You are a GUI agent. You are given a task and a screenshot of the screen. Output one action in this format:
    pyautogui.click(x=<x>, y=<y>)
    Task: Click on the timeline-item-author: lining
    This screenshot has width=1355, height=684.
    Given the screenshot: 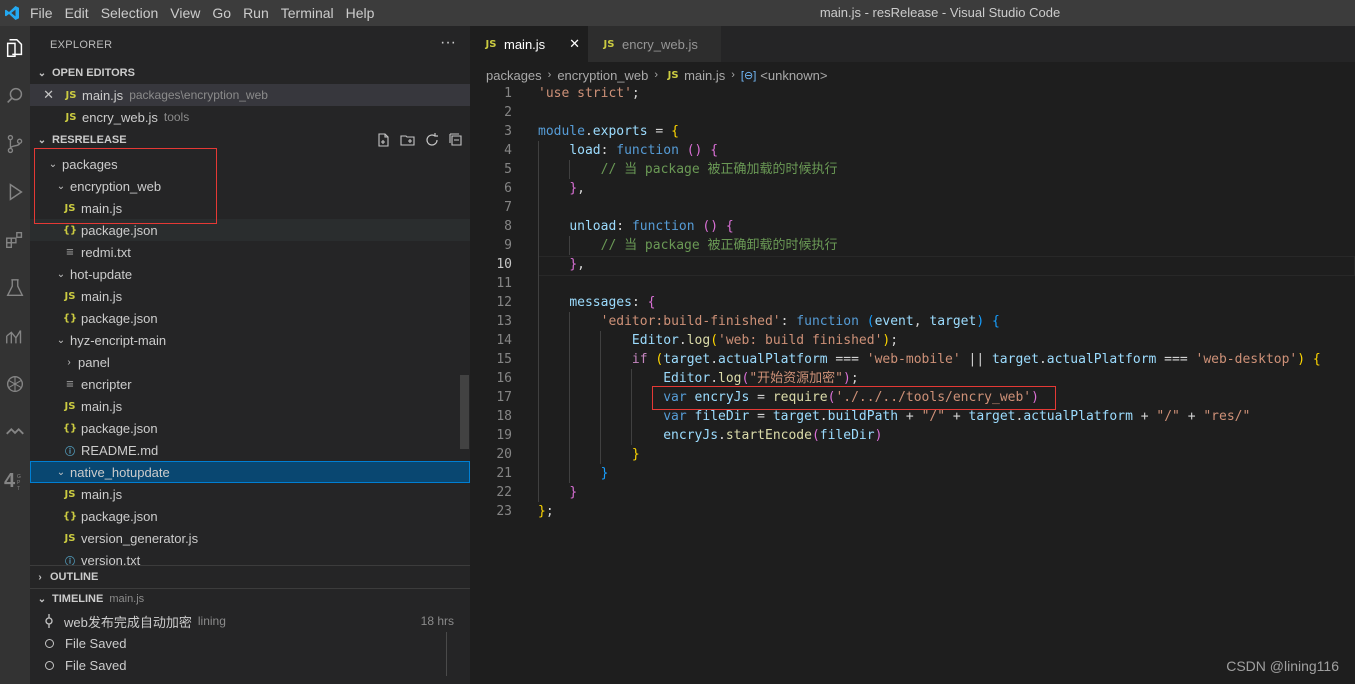 What is the action you would take?
    pyautogui.click(x=211, y=621)
    